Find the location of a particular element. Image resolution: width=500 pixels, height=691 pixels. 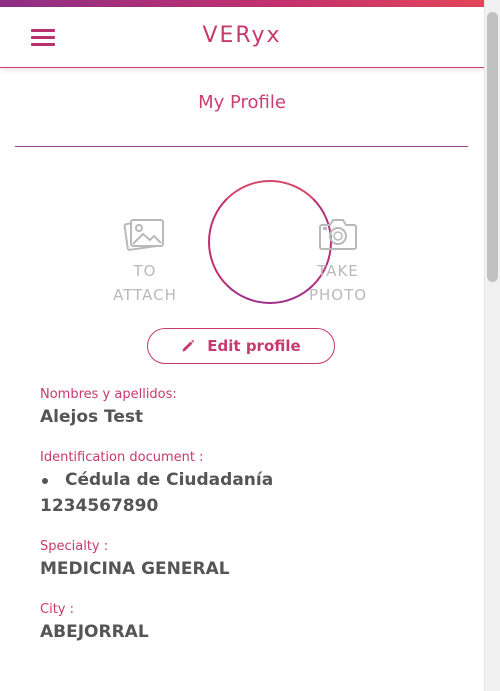

photo-label-line2: PHOTO is located at coordinates (338, 295).